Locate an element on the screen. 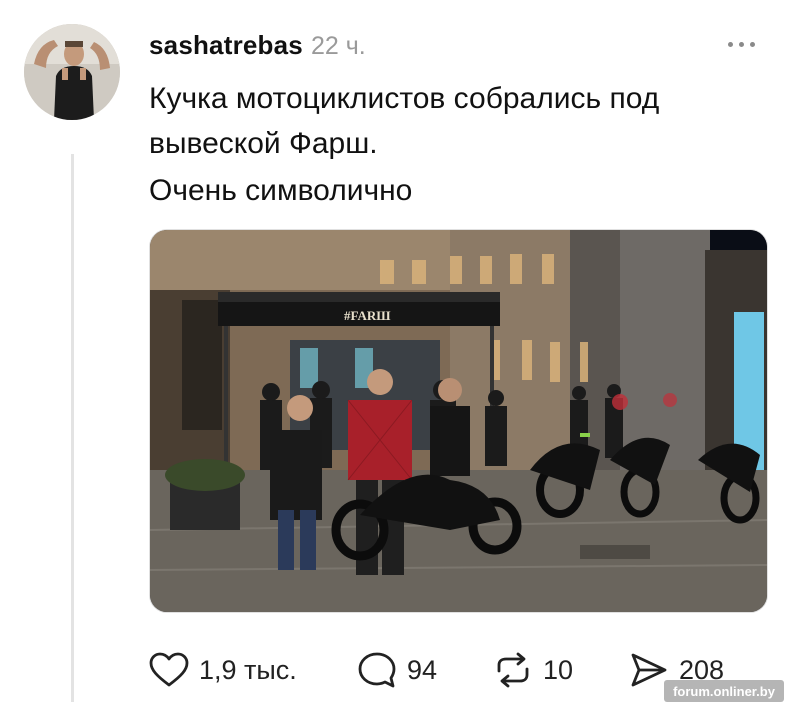 This screenshot has height=712, width=800. post-header: sashatrebas 22 ч. is located at coordinates (257, 47).